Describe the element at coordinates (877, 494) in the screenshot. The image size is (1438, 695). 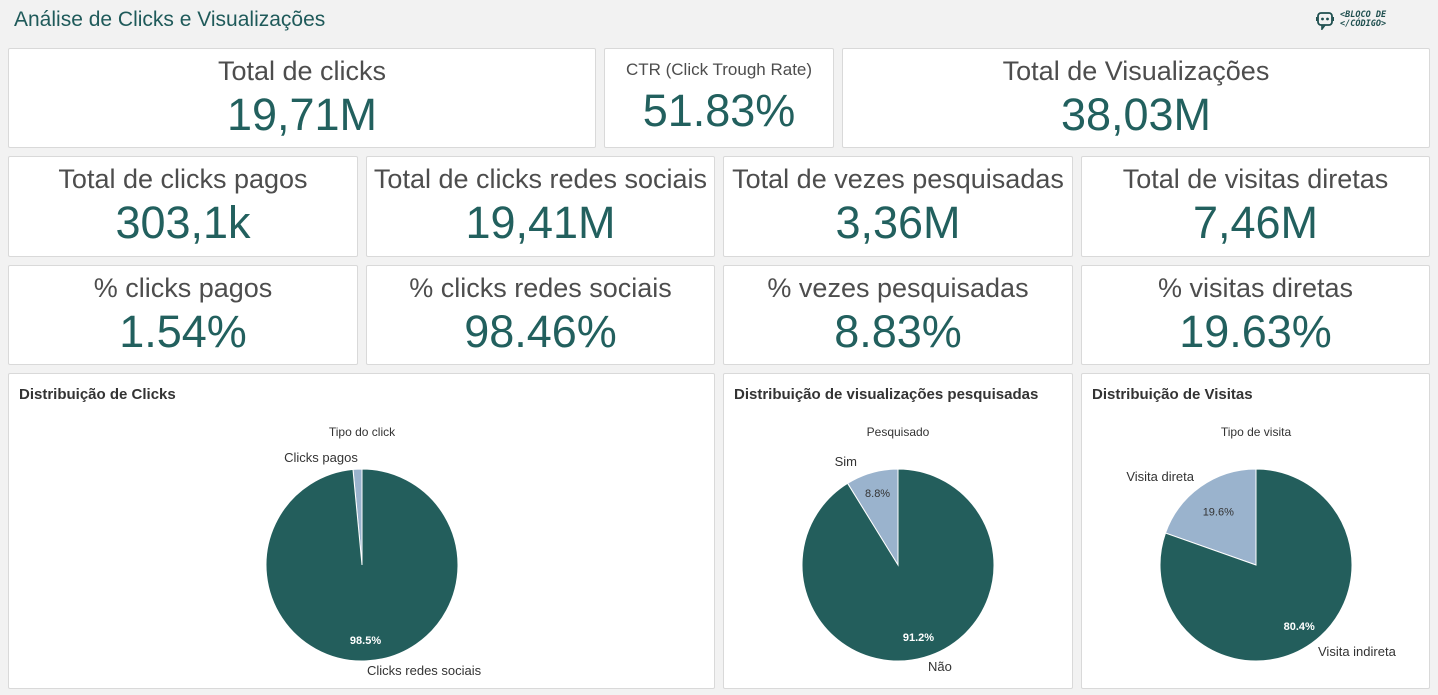
I see `pie-data-label: 8.8%` at that location.